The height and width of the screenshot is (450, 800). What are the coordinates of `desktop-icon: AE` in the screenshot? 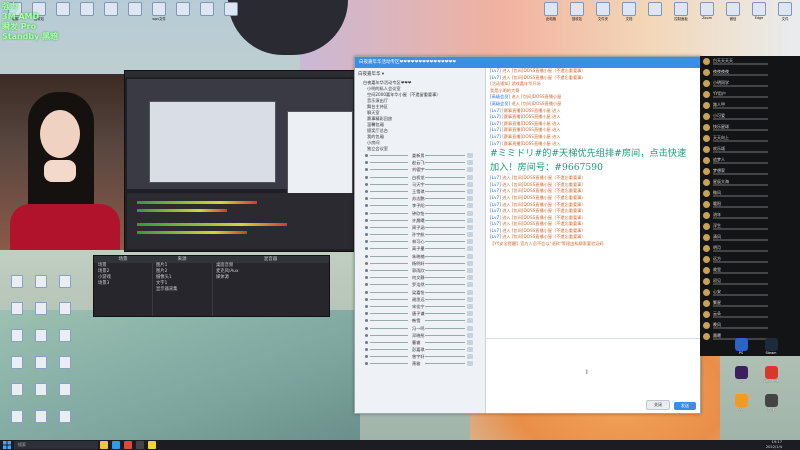 It's located at (741, 377).